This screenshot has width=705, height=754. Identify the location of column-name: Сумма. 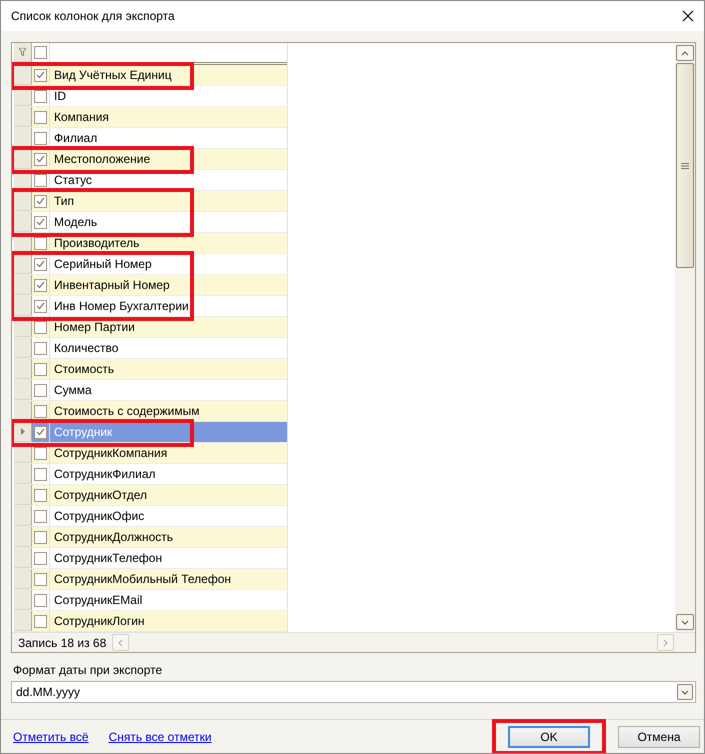
(72, 390).